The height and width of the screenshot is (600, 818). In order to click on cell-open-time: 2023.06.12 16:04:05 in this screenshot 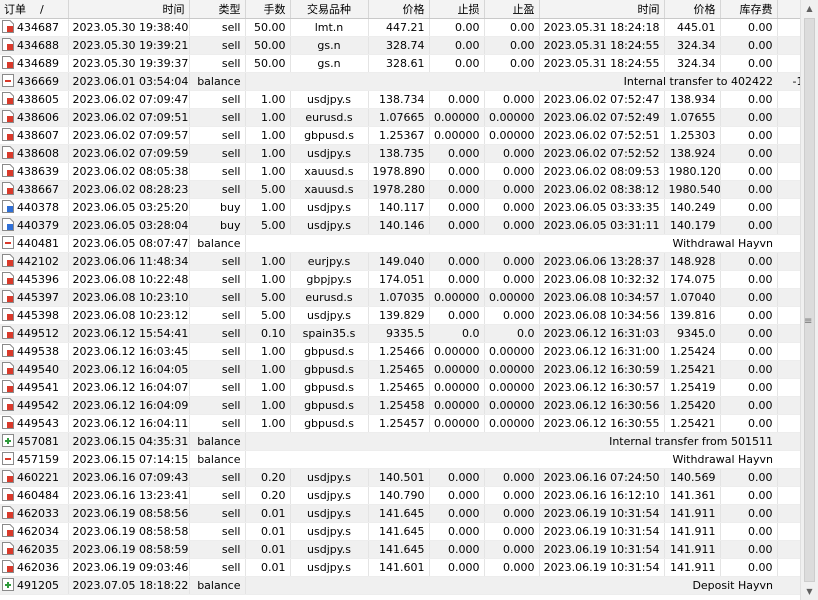, I will do `click(129, 369)`.